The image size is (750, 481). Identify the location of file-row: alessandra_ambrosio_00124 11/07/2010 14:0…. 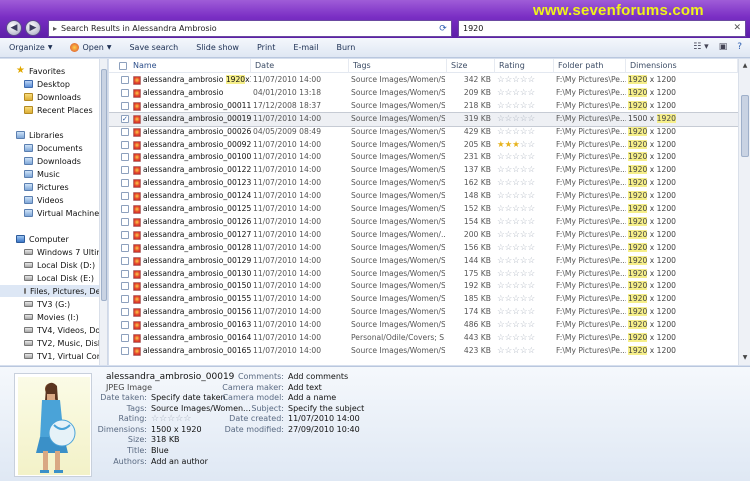
(423, 196).